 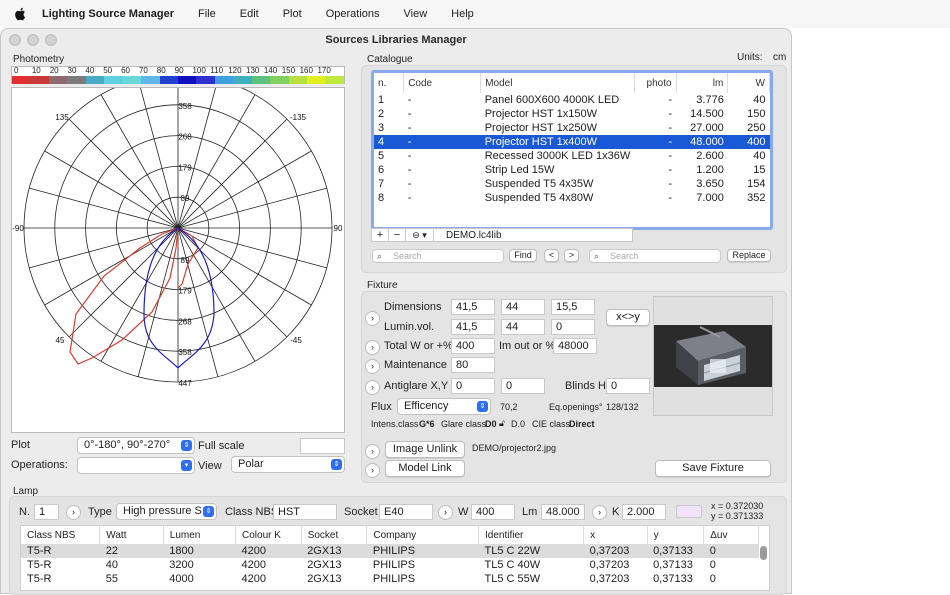 What do you see at coordinates (73, 512) in the screenshot?
I see `lamp-n-expand-button: ›` at bounding box center [73, 512].